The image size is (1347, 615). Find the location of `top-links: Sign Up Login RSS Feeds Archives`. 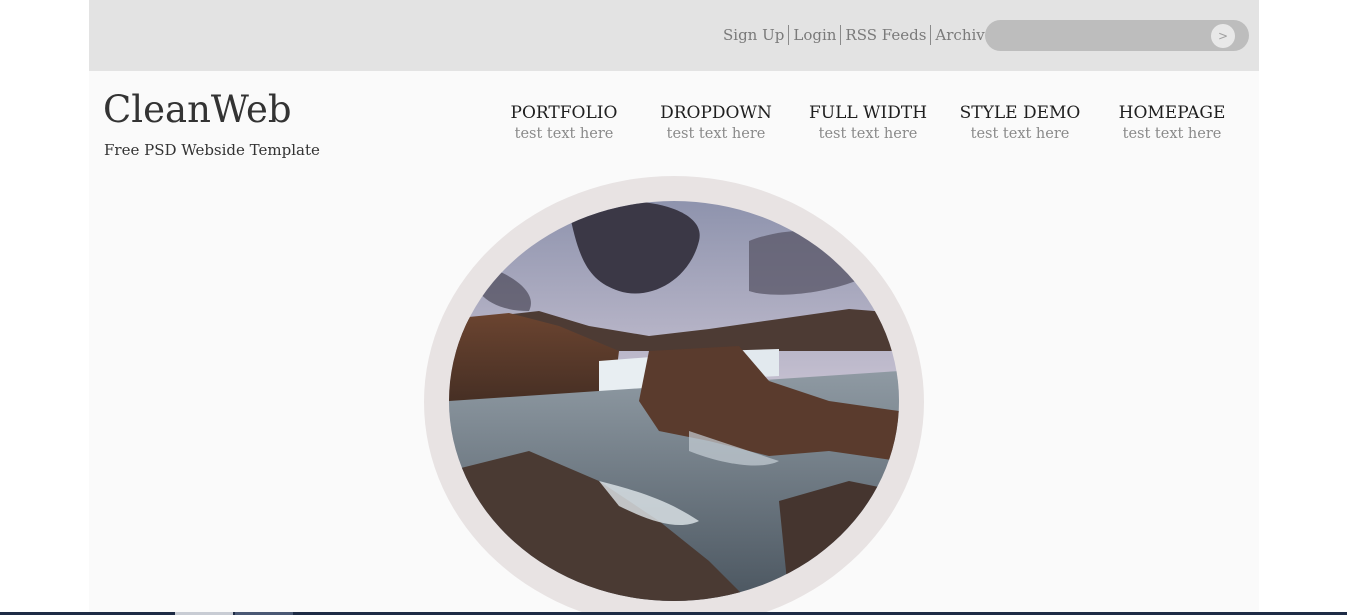

top-links: Sign Up Login RSS Feeds Archives is located at coordinates (862, 35).